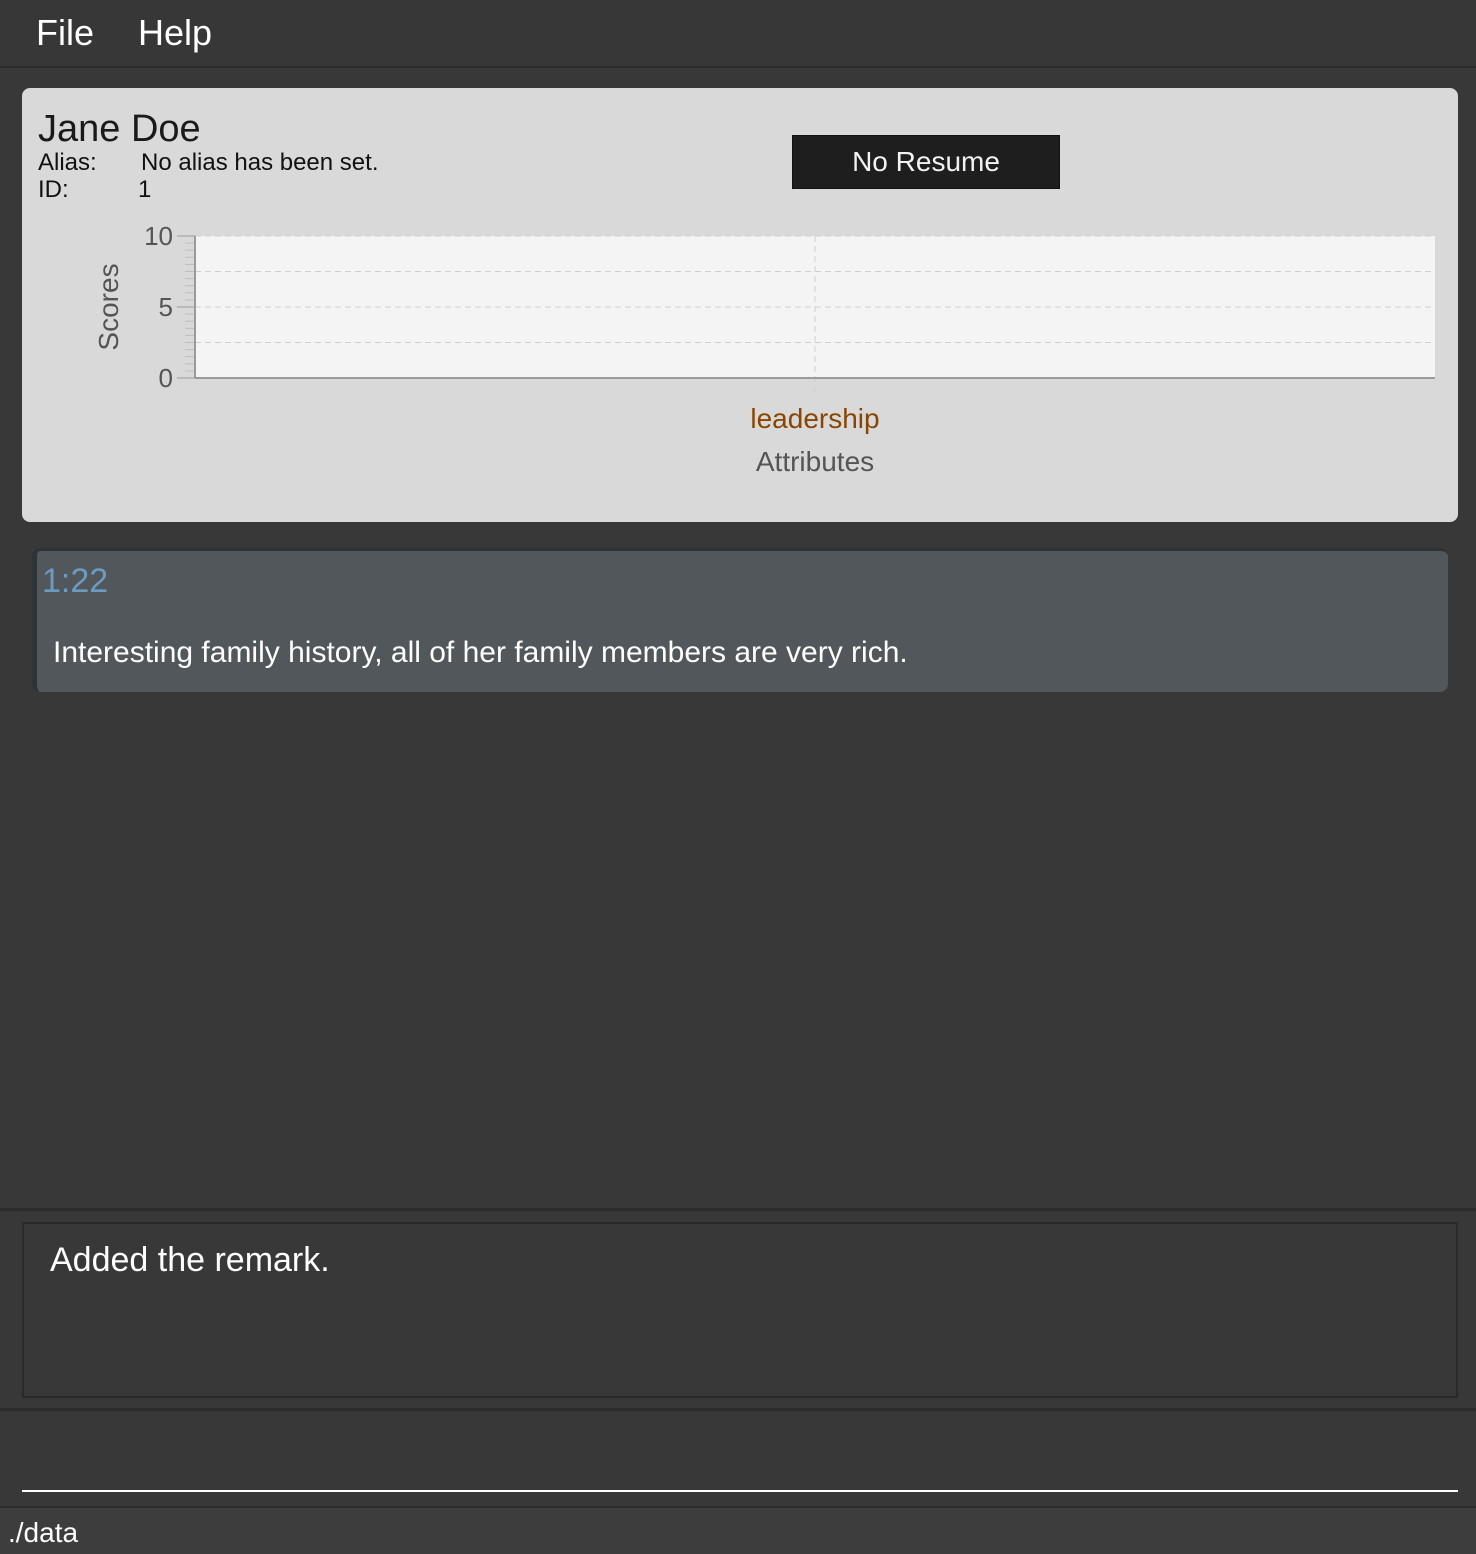 Image resolution: width=1476 pixels, height=1554 pixels. I want to click on x-axis-ticks: leadership, so click(814, 418).